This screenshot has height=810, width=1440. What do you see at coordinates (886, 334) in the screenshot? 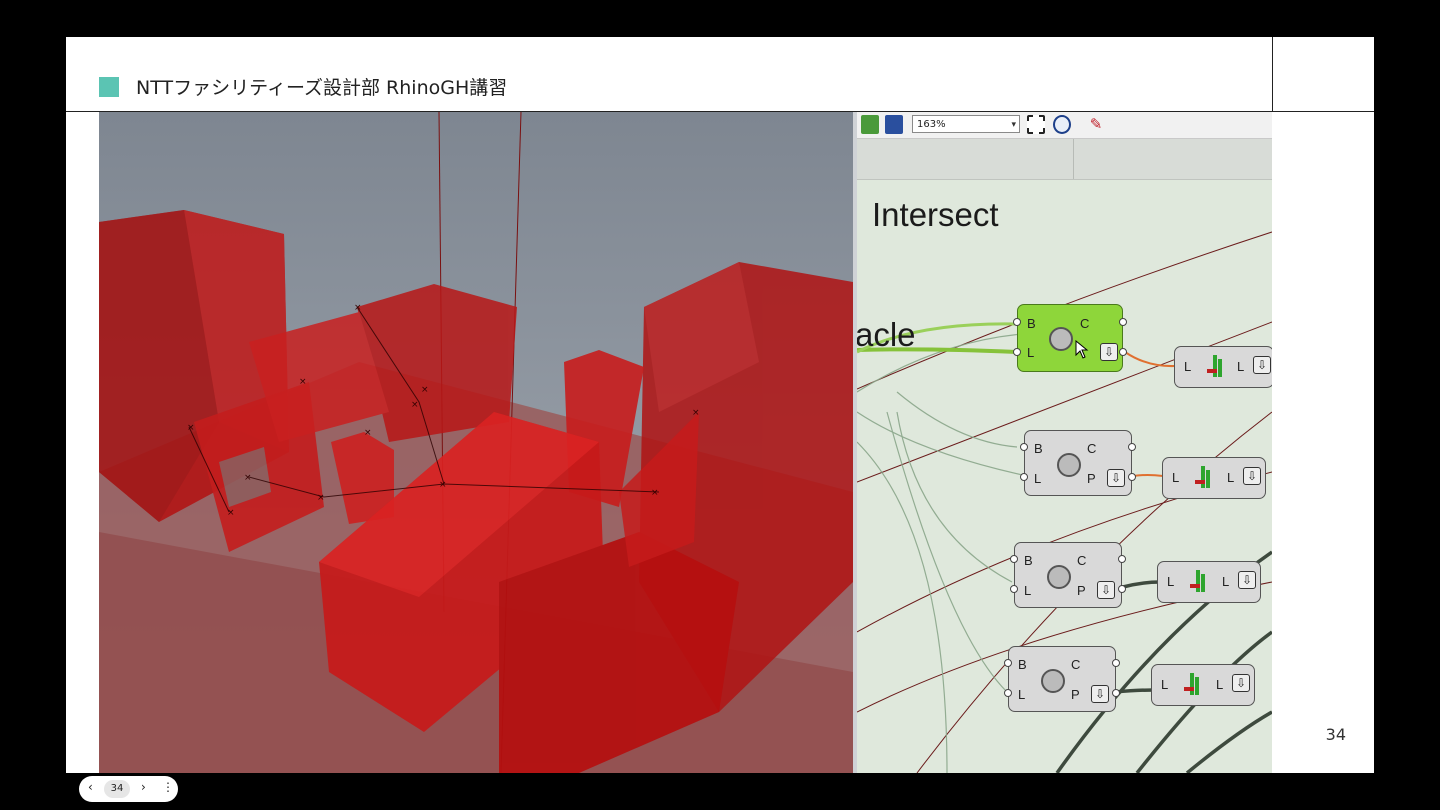
I see `partial-group-label: acle` at bounding box center [886, 334].